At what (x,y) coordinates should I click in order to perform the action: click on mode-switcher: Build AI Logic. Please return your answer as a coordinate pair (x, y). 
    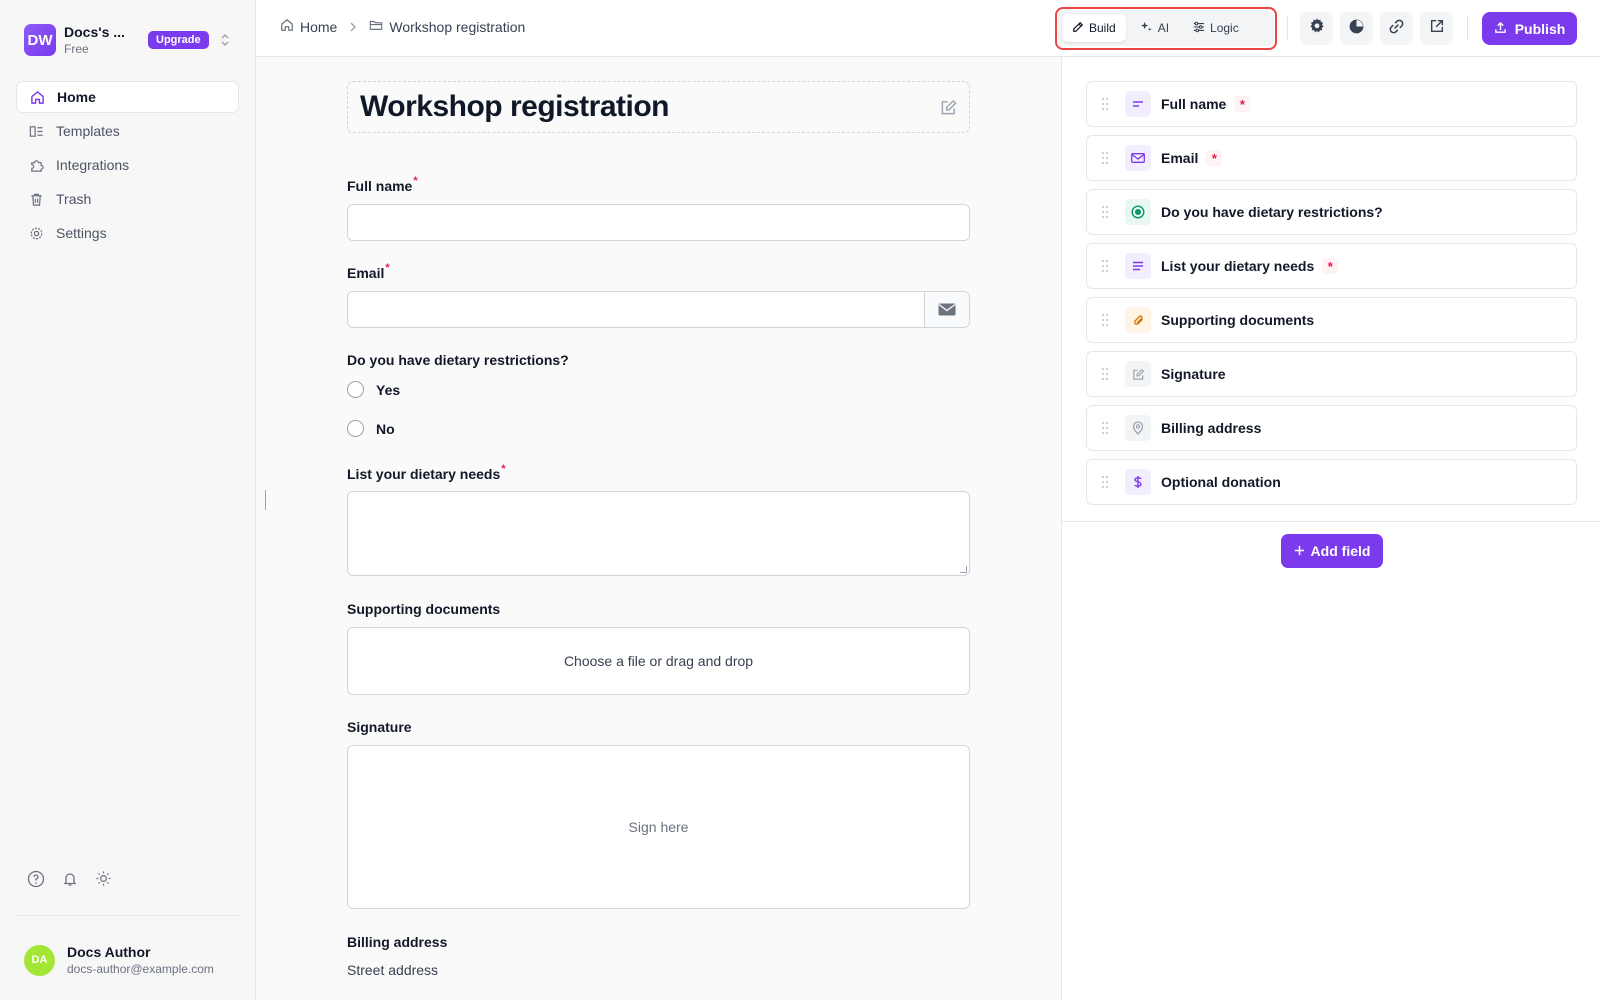
    Looking at the image, I should click on (1166, 28).